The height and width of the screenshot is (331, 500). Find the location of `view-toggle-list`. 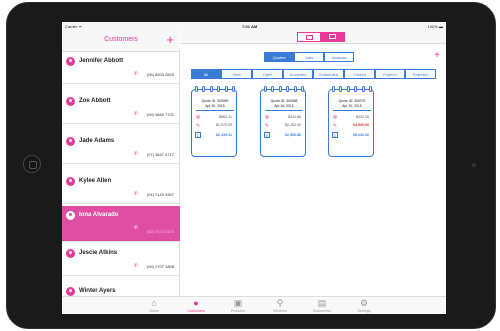

view-toggle-list is located at coordinates (309, 37).